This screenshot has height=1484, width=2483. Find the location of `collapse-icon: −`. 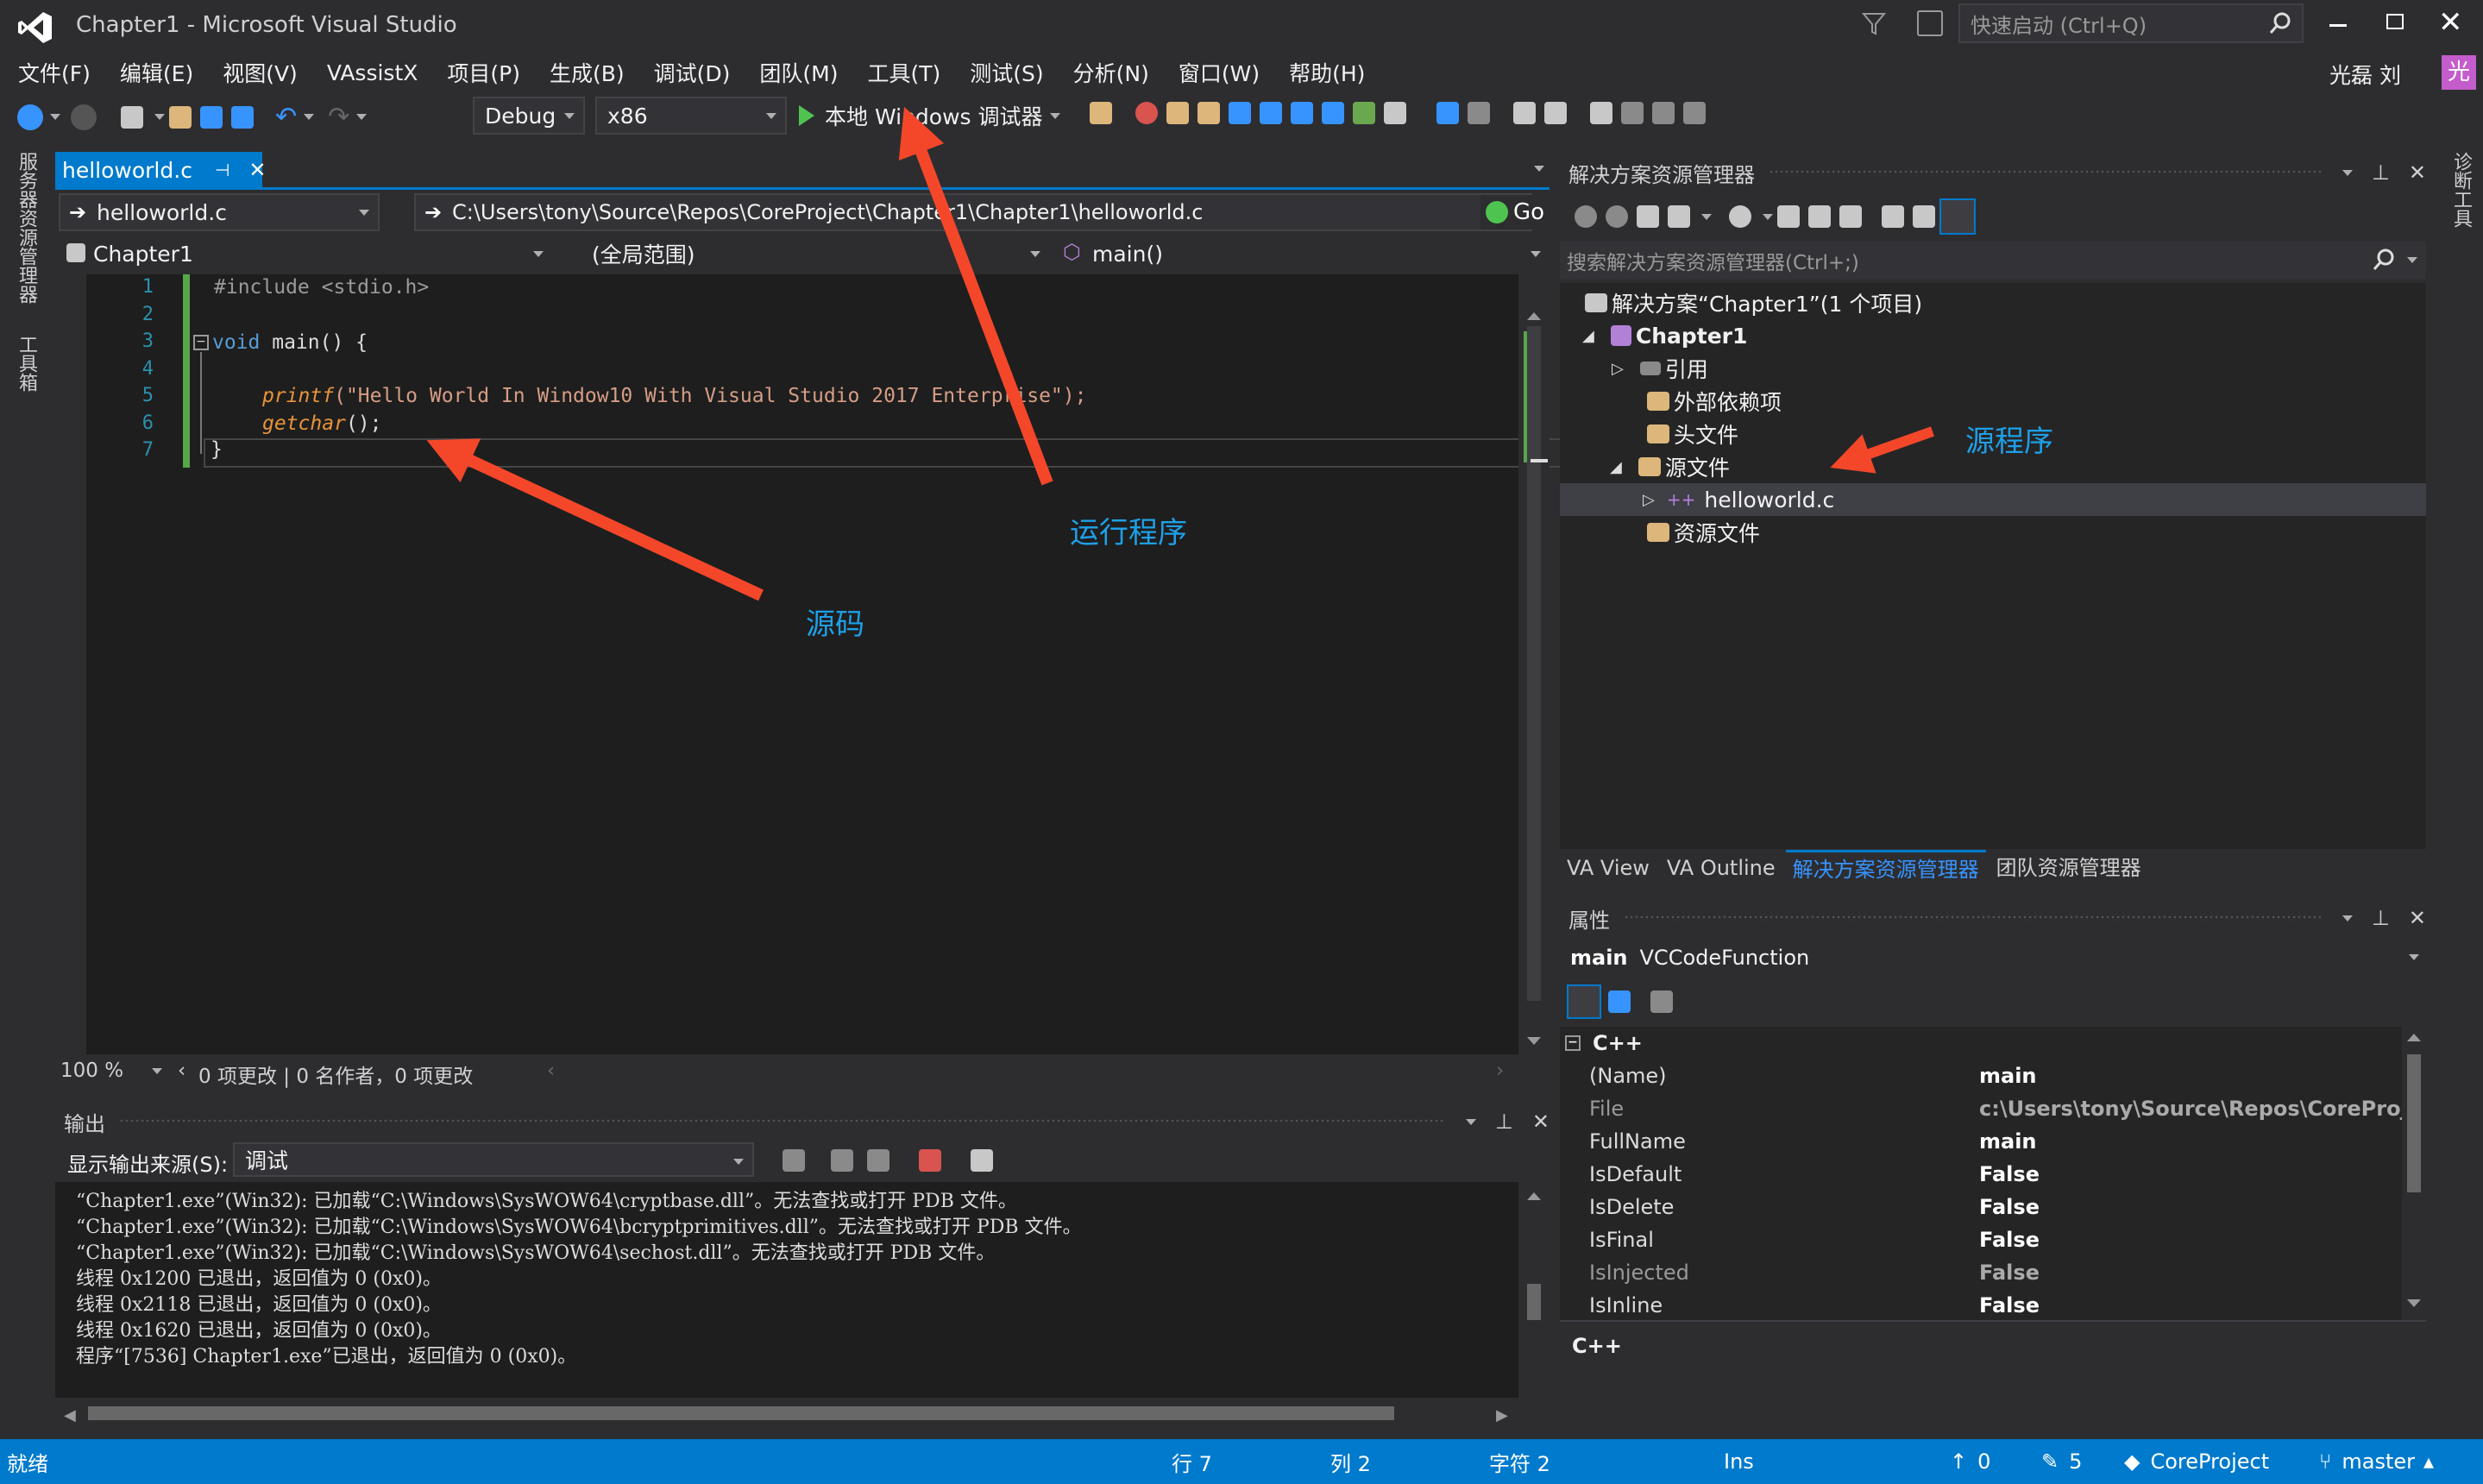

collapse-icon: − is located at coordinates (201, 342).